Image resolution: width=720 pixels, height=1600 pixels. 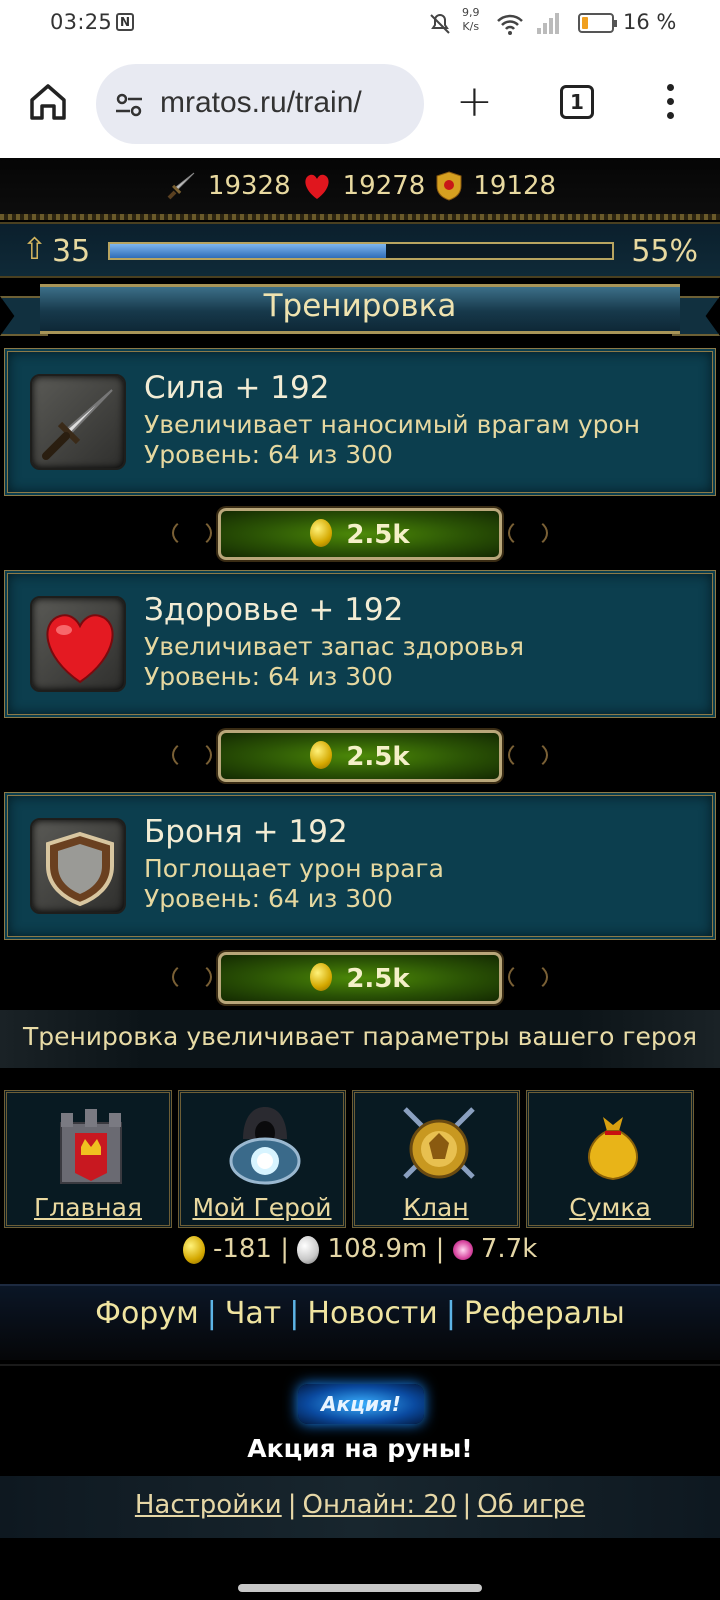 What do you see at coordinates (125, 22) in the screenshot?
I see `notification-n-icon: N` at bounding box center [125, 22].